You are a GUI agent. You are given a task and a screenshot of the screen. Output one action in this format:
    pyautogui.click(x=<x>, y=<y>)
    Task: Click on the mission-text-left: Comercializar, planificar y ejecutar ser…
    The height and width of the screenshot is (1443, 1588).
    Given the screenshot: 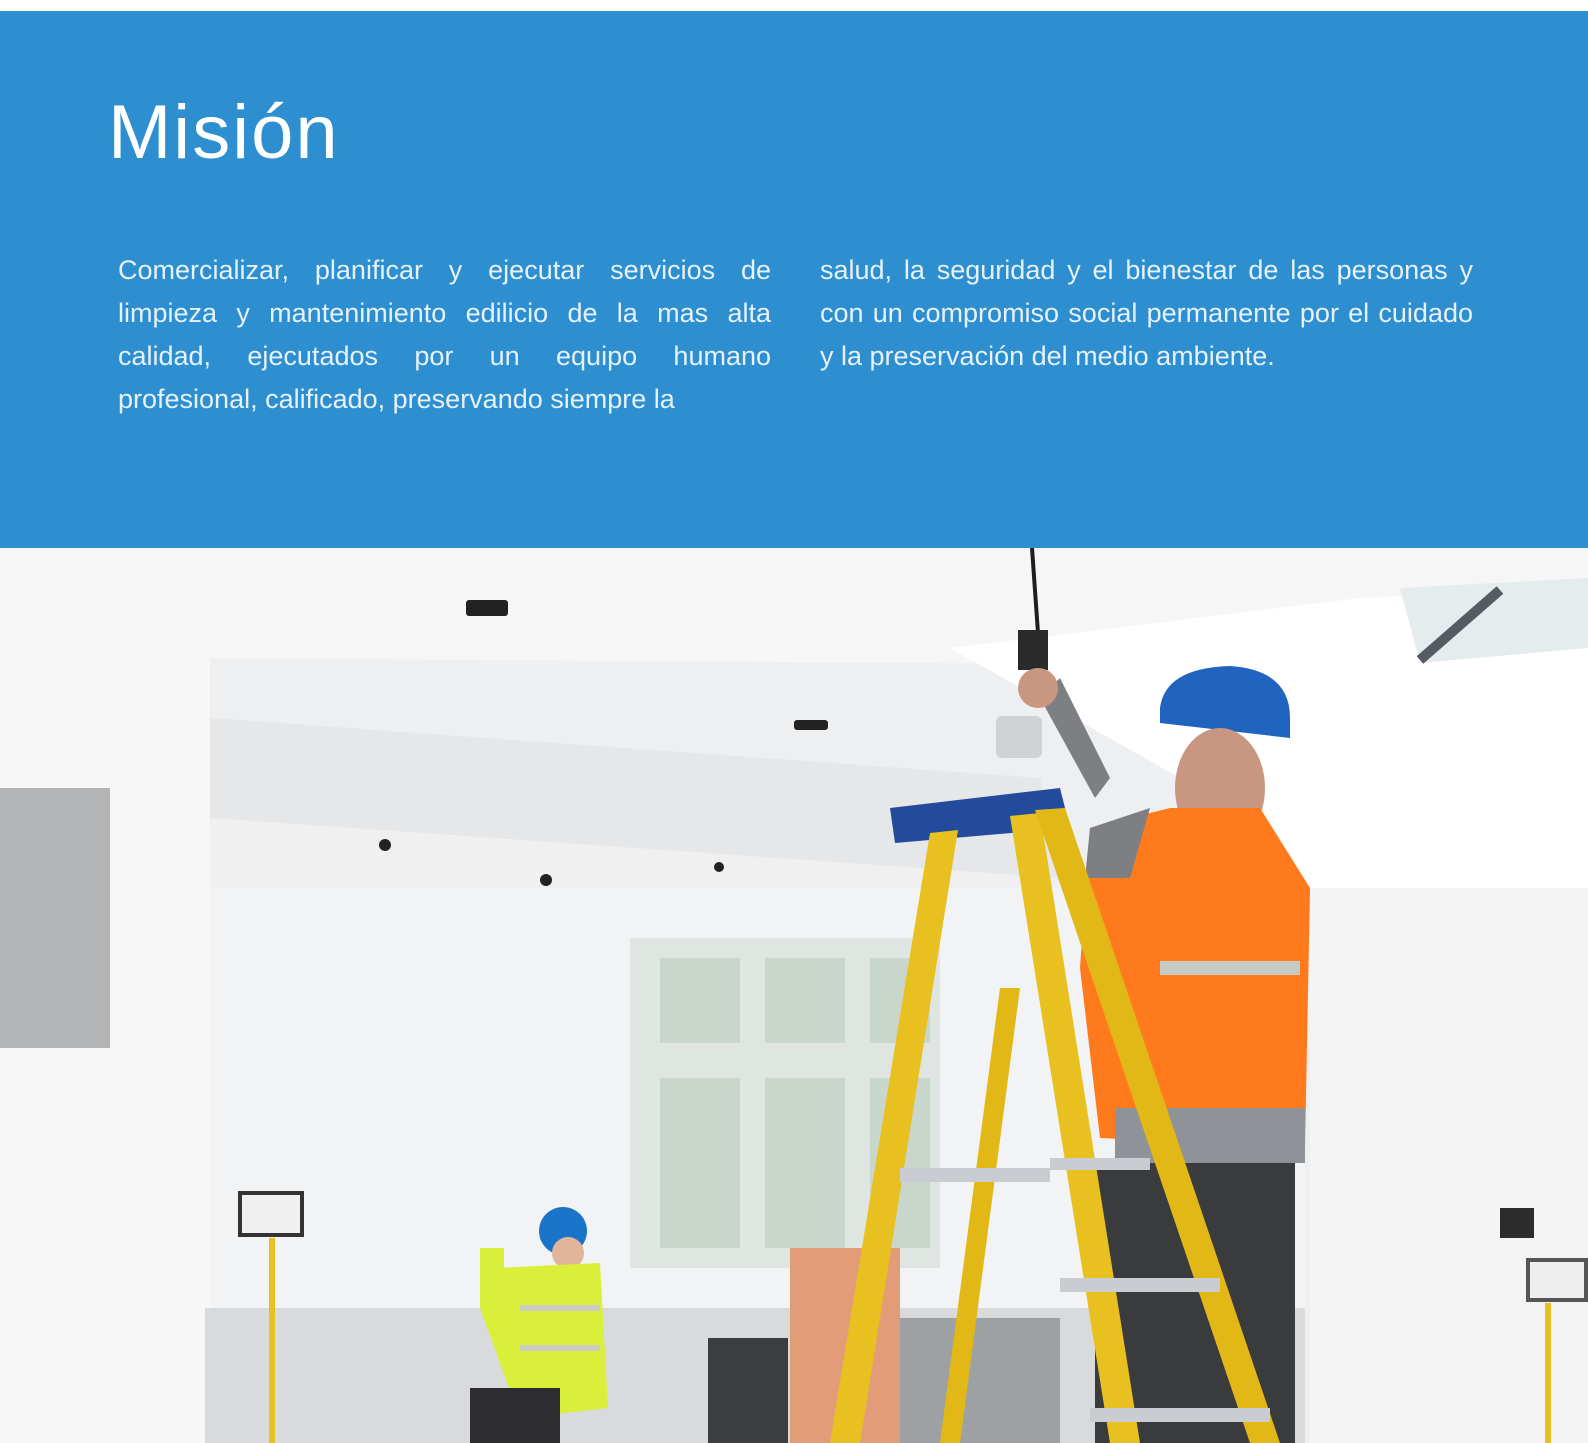 What is the action you would take?
    pyautogui.click(x=444, y=334)
    